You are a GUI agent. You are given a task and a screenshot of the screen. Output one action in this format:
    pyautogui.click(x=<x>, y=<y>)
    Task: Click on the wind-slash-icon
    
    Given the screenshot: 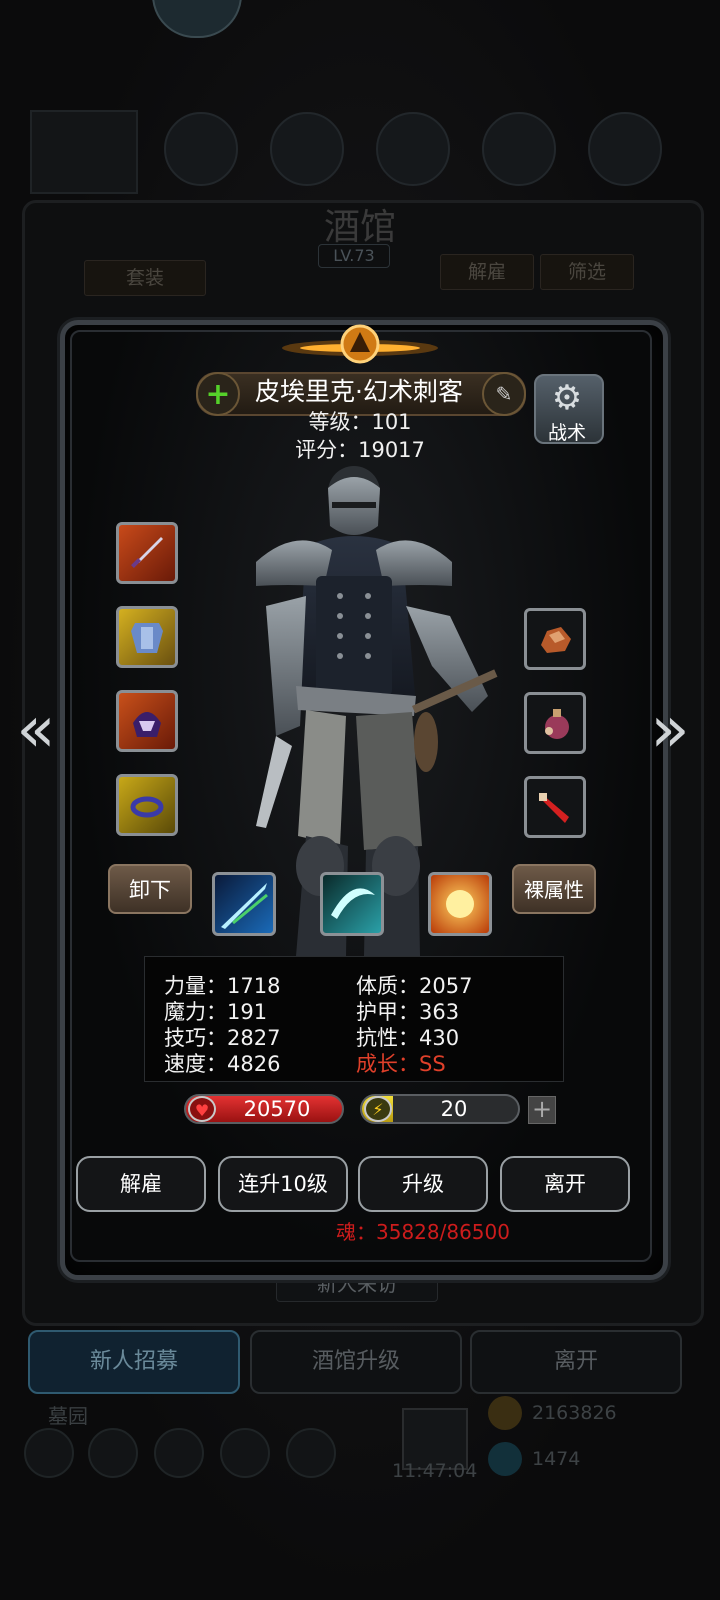 What is the action you would take?
    pyautogui.click(x=353, y=903)
    